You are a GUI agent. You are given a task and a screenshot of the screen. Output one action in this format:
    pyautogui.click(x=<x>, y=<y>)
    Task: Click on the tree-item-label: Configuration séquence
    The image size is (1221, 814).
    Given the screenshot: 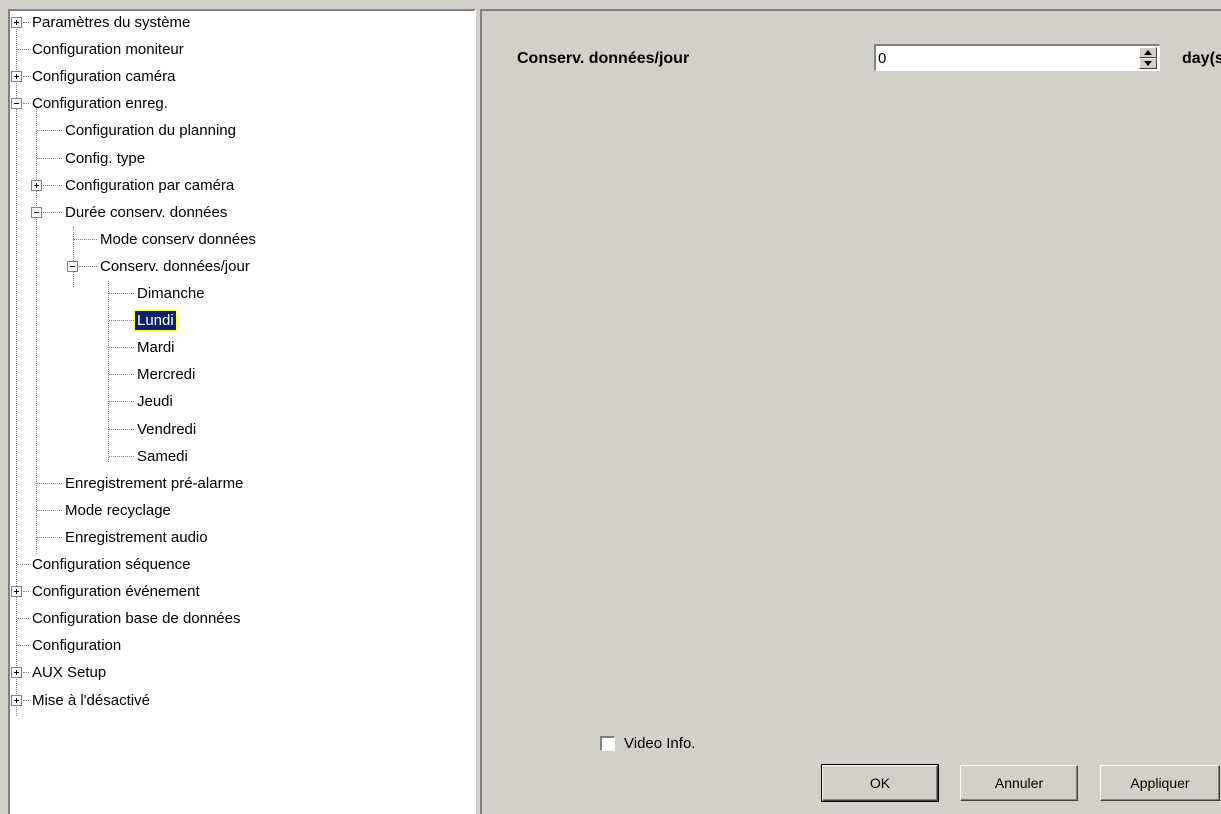 What is the action you would take?
    pyautogui.click(x=111, y=564)
    